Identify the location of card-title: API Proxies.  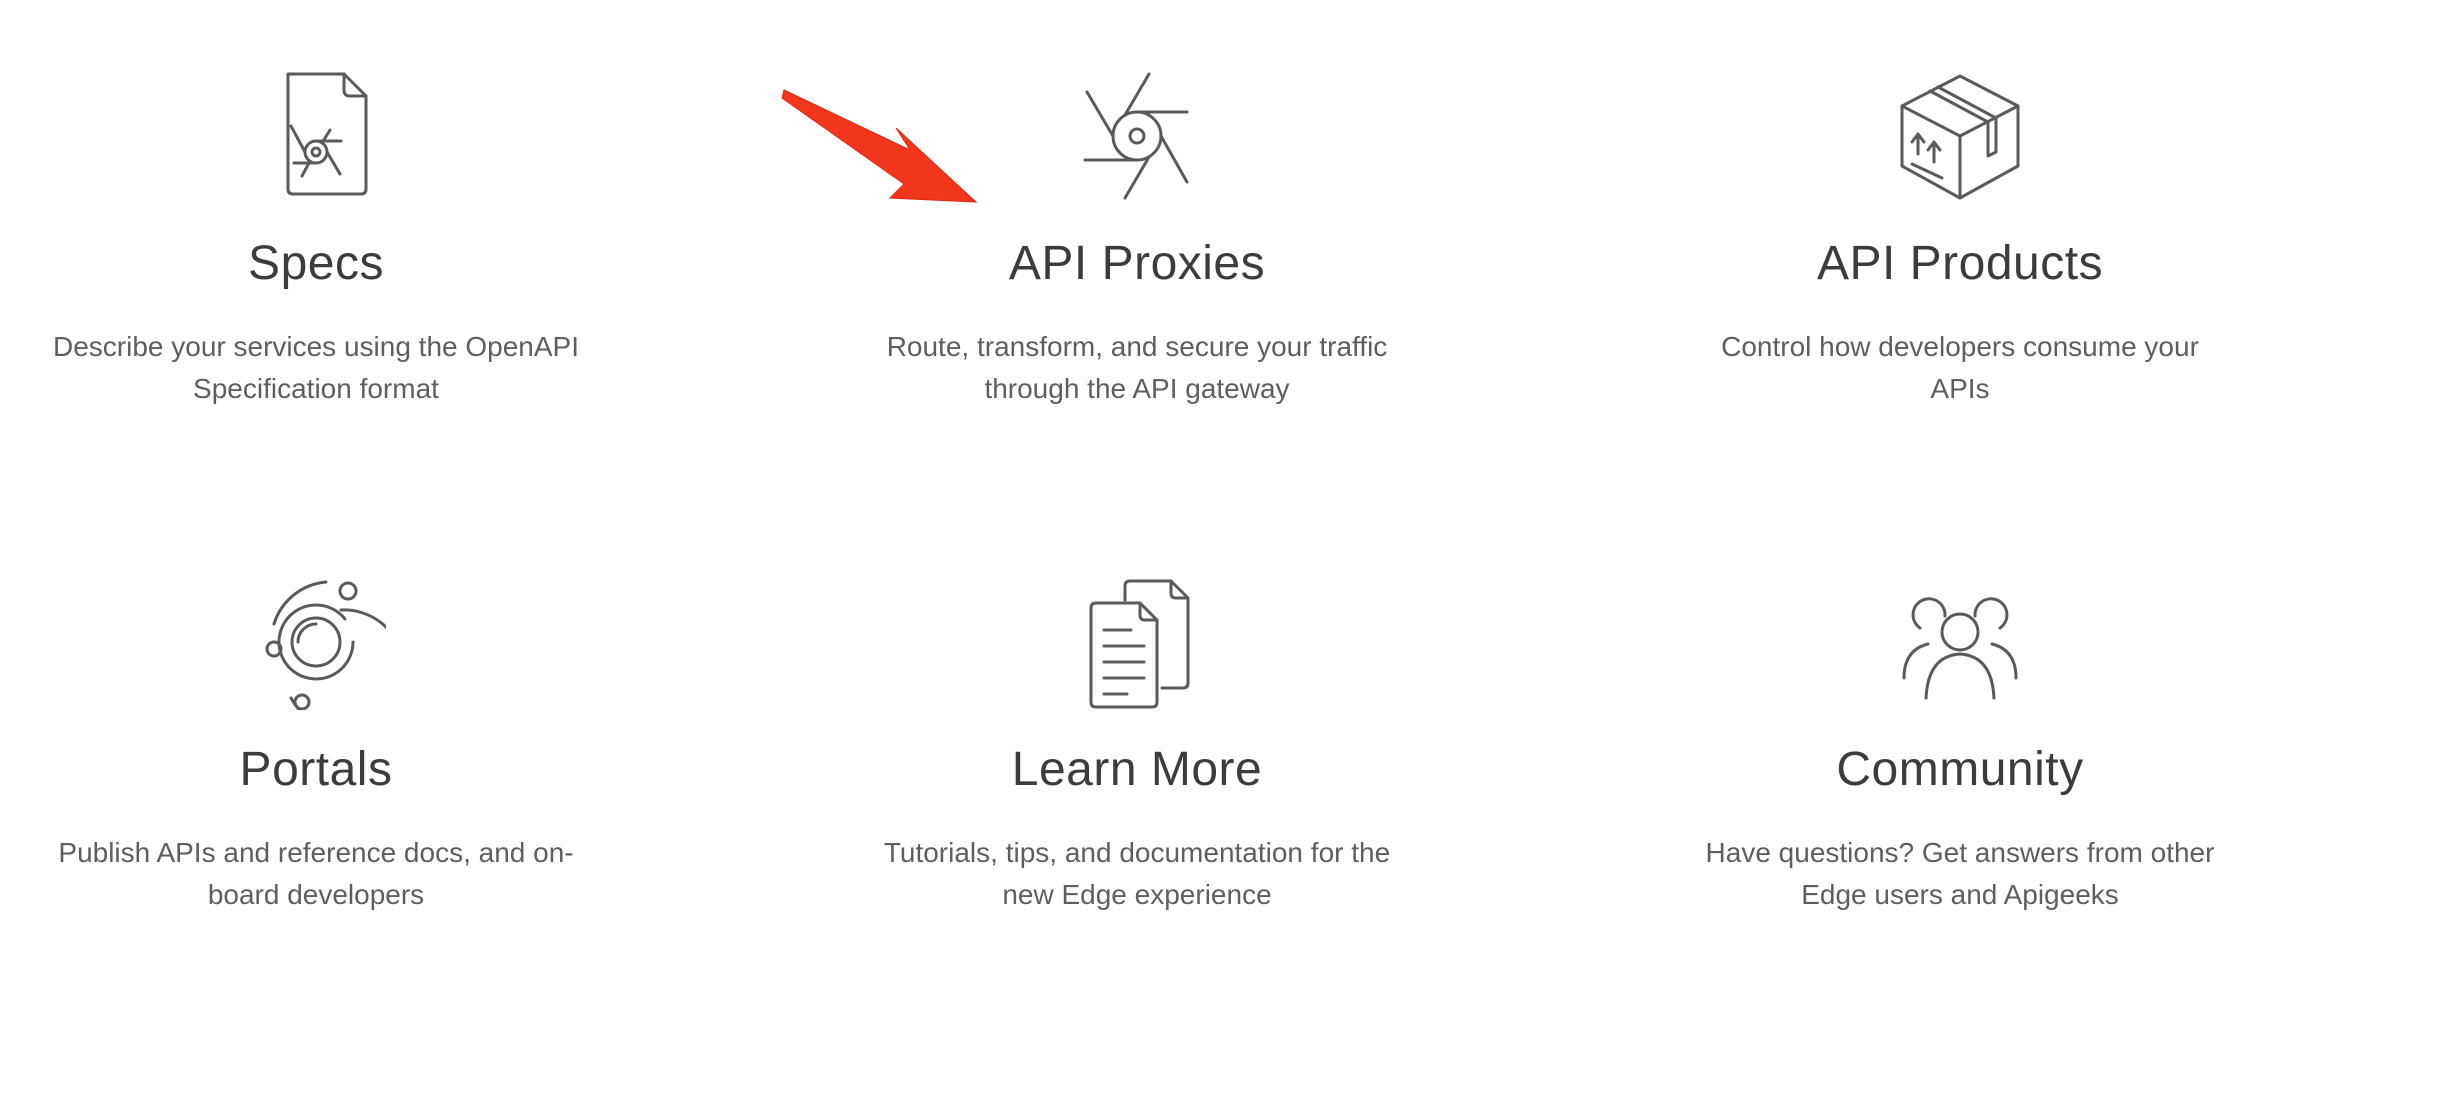
(1137, 263).